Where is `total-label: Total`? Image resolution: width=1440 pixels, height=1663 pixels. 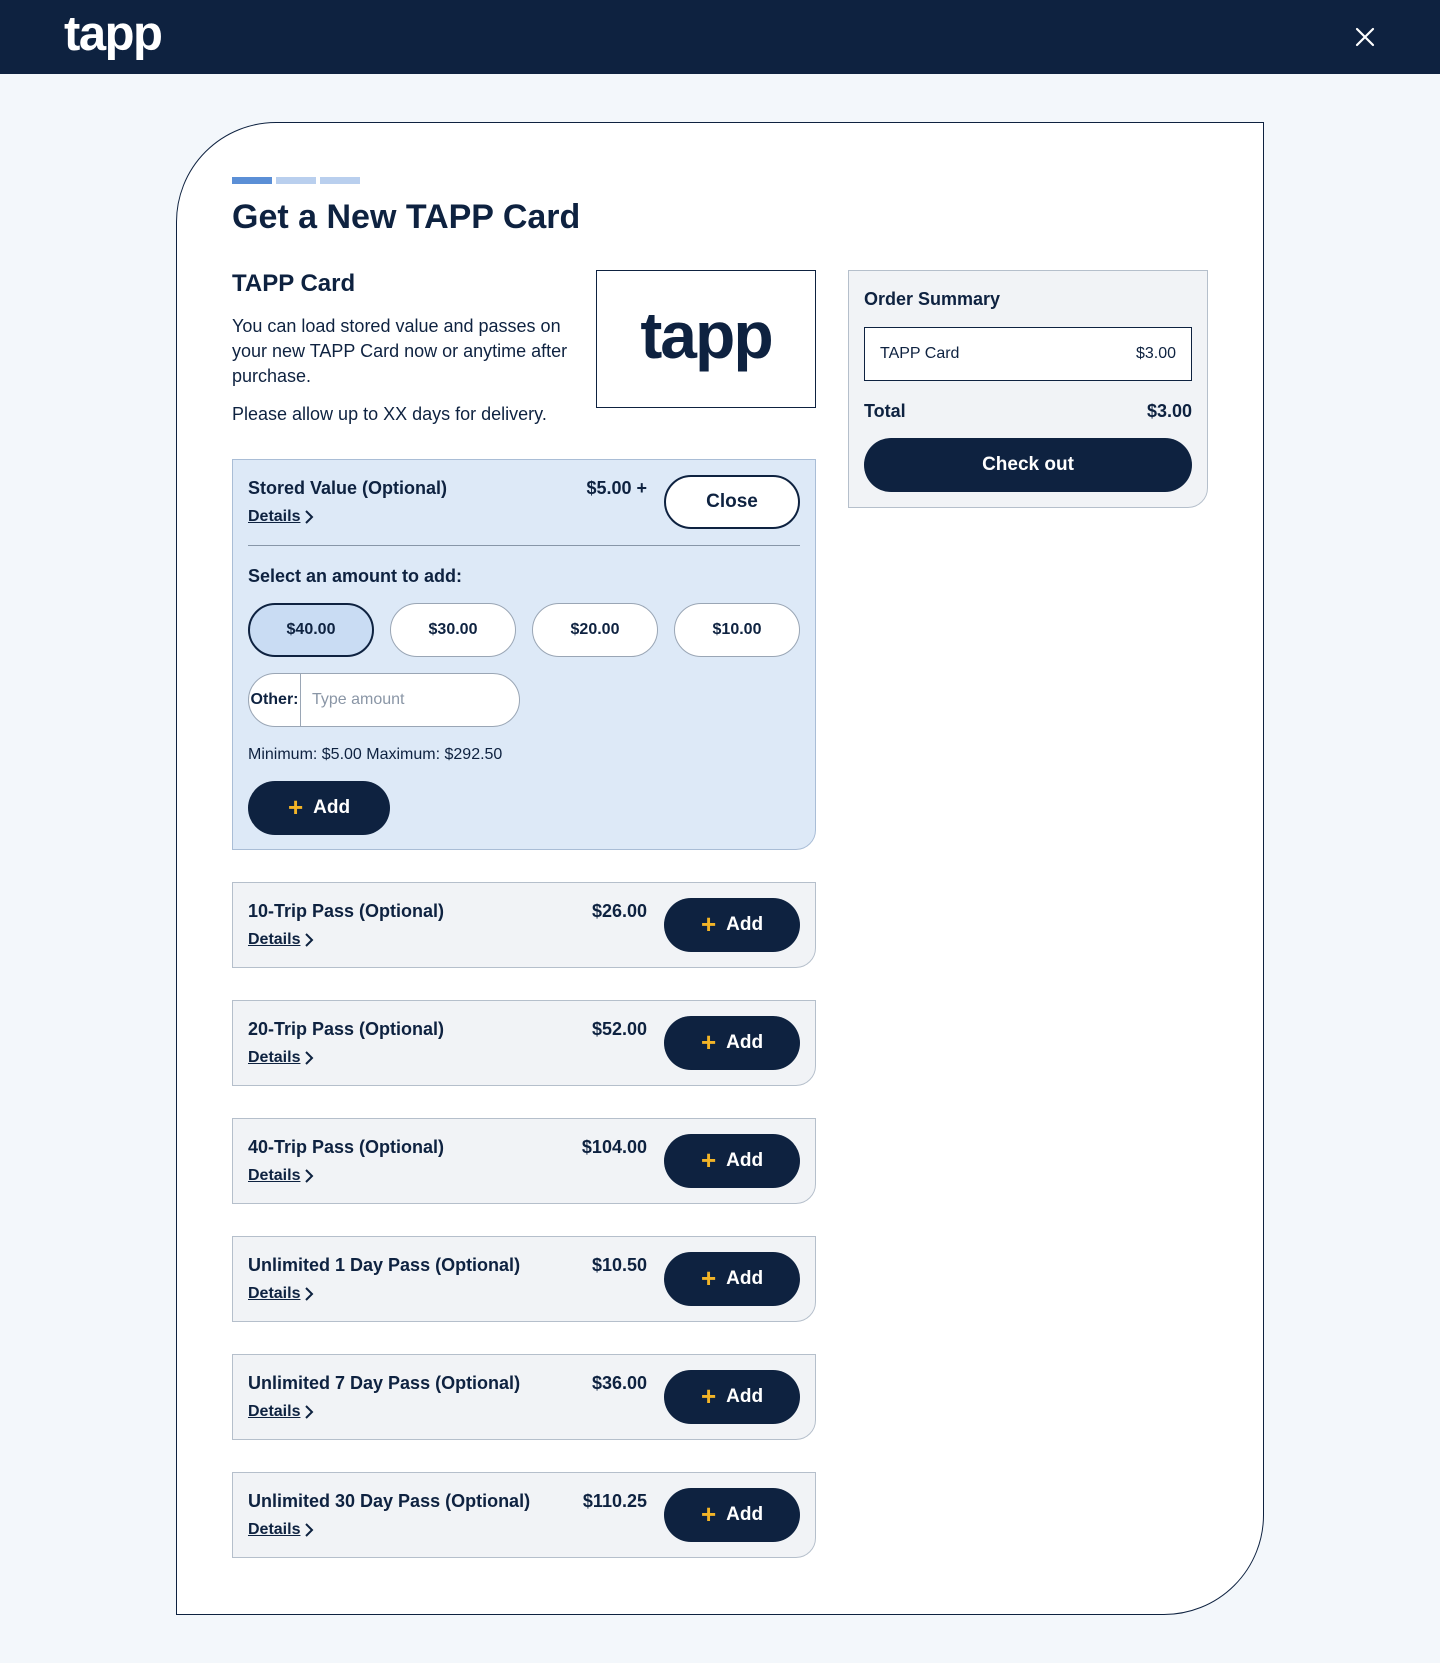 total-label: Total is located at coordinates (885, 411).